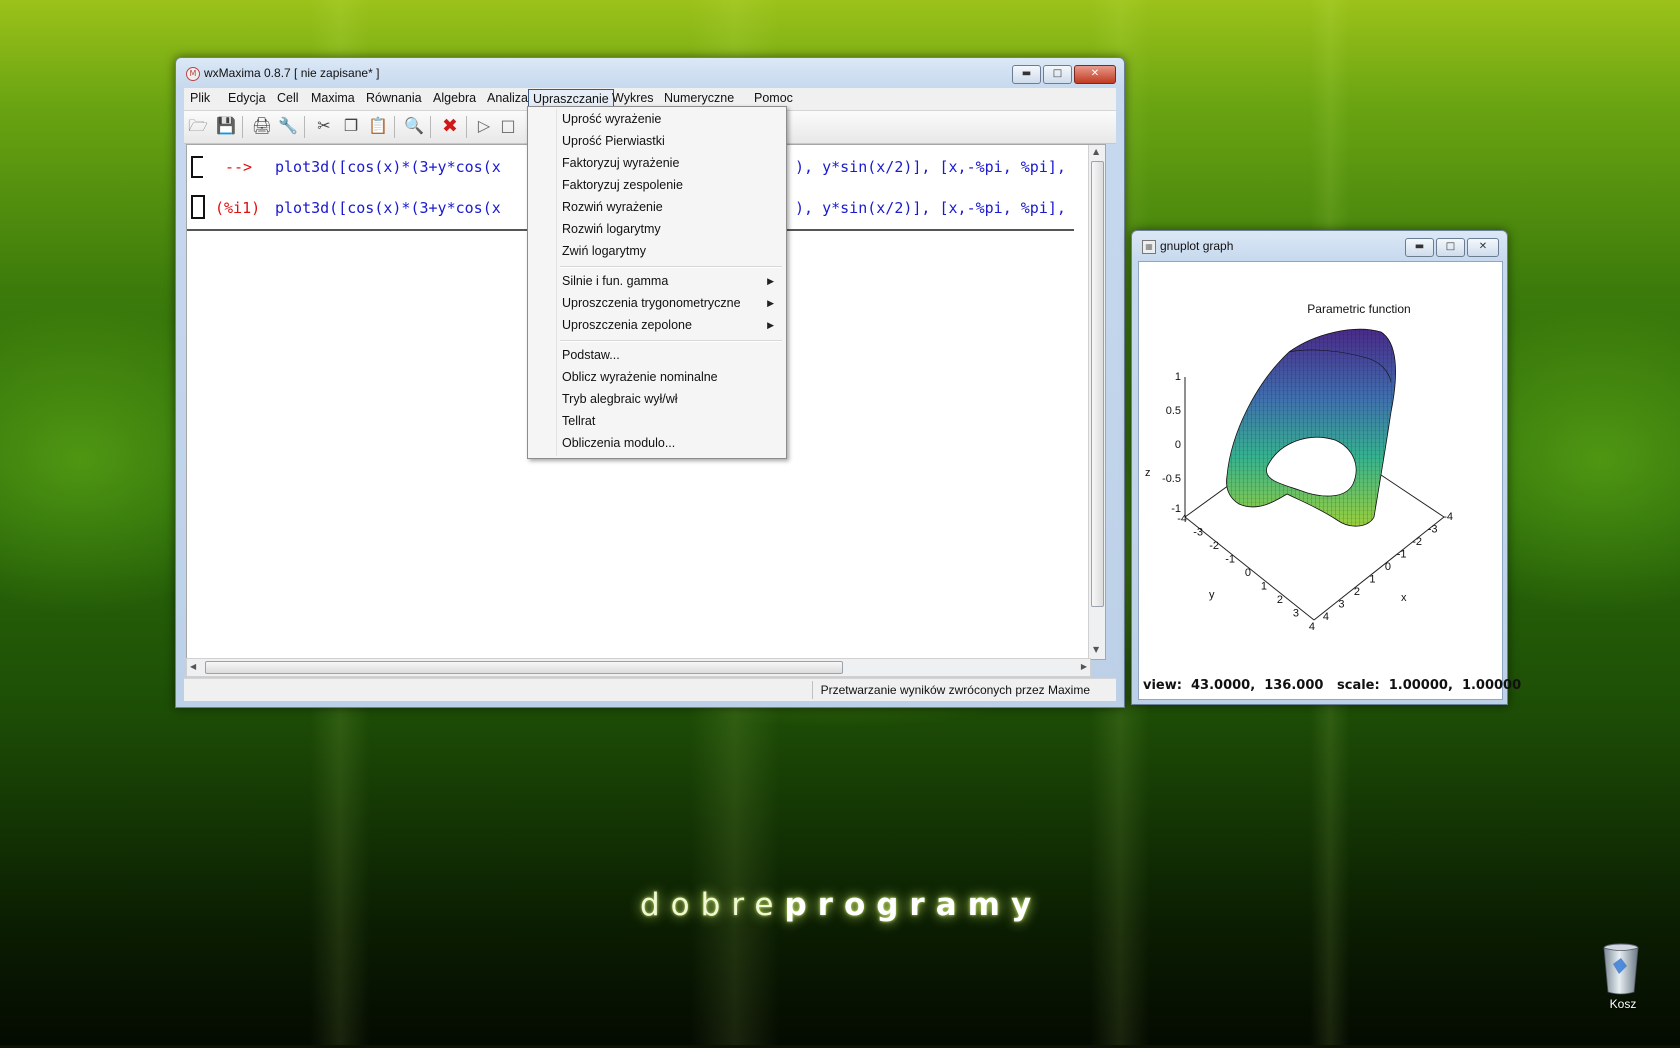 The image size is (1680, 1048). What do you see at coordinates (612, 207) in the screenshot?
I see `menu-item-rozwin-wyrazenie: Rozwiń wyrażenie` at bounding box center [612, 207].